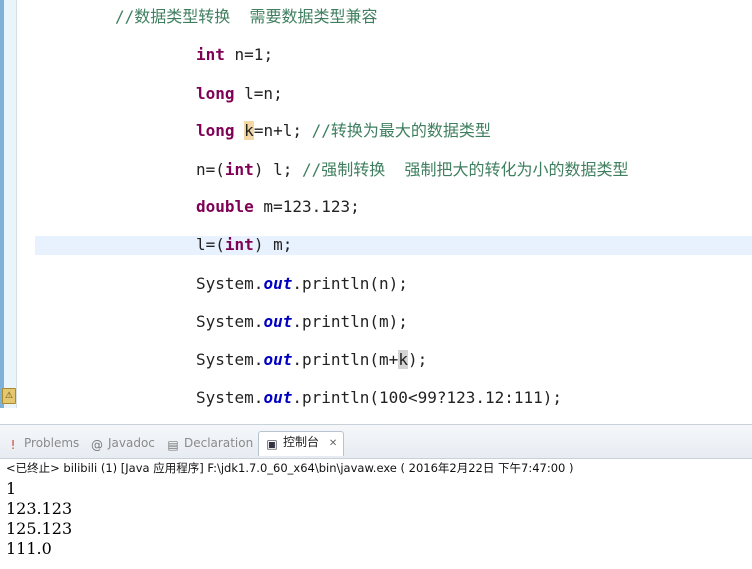 This screenshot has width=752, height=569. I want to click on code-token: l=n;, so click(258, 93).